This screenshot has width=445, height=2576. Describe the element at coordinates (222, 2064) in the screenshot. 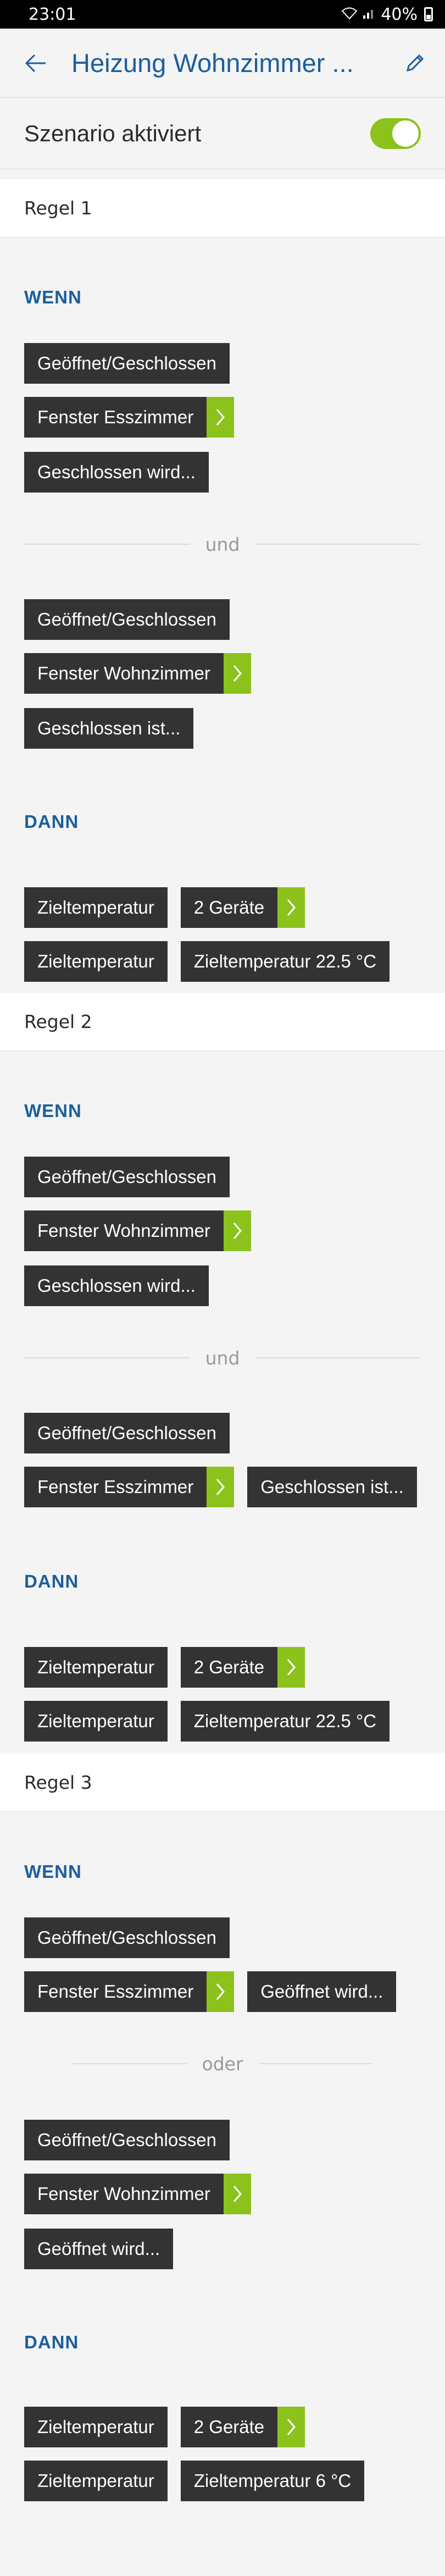

I see `connector-label: oder` at that location.